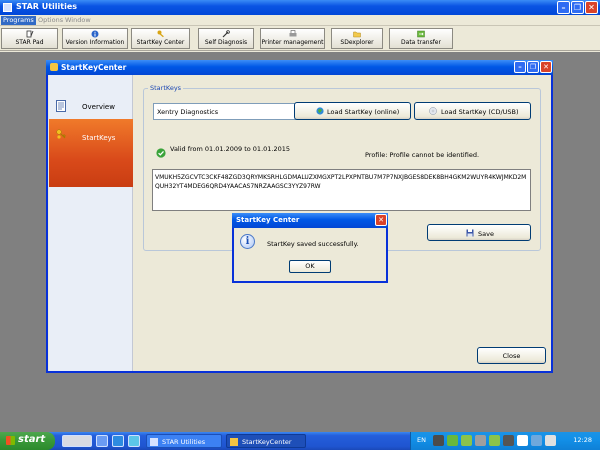 The width and height of the screenshot is (600, 450). Describe the element at coordinates (363, 112) in the screenshot. I see `button-label: Load StartKey (online)` at that location.